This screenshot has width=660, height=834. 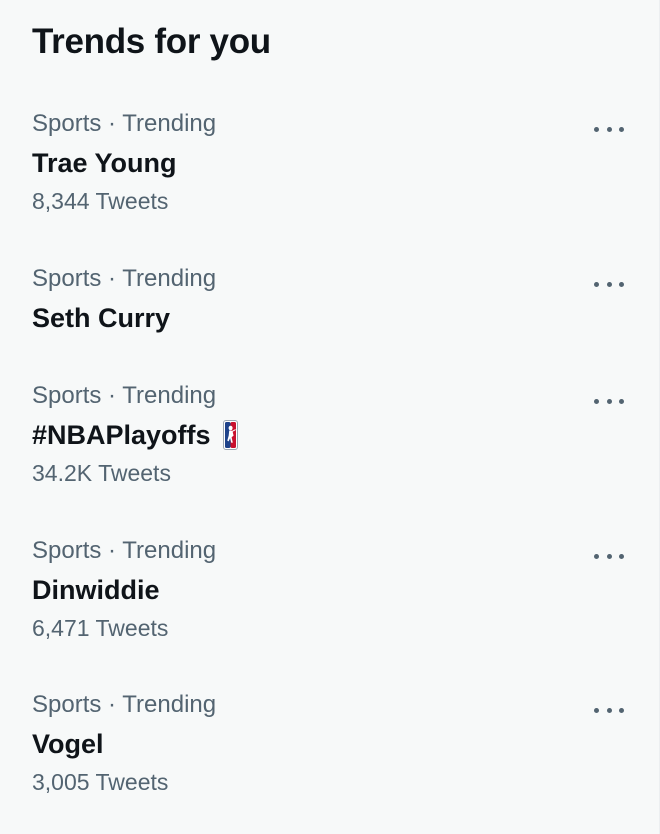 I want to click on trend-tweet-count: 8,344 Tweets, so click(x=100, y=201).